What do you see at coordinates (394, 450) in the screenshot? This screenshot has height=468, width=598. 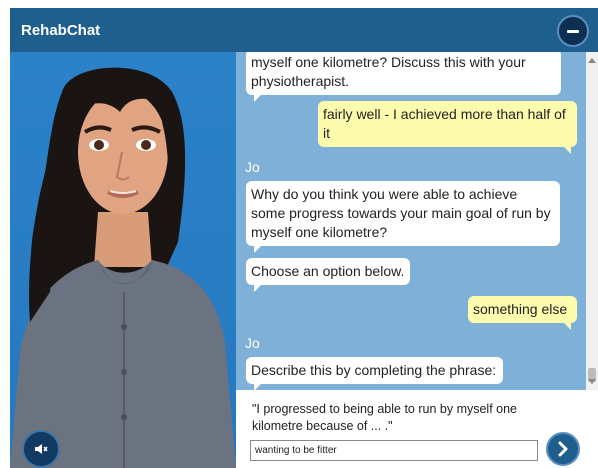 I see `reply-input` at bounding box center [394, 450].